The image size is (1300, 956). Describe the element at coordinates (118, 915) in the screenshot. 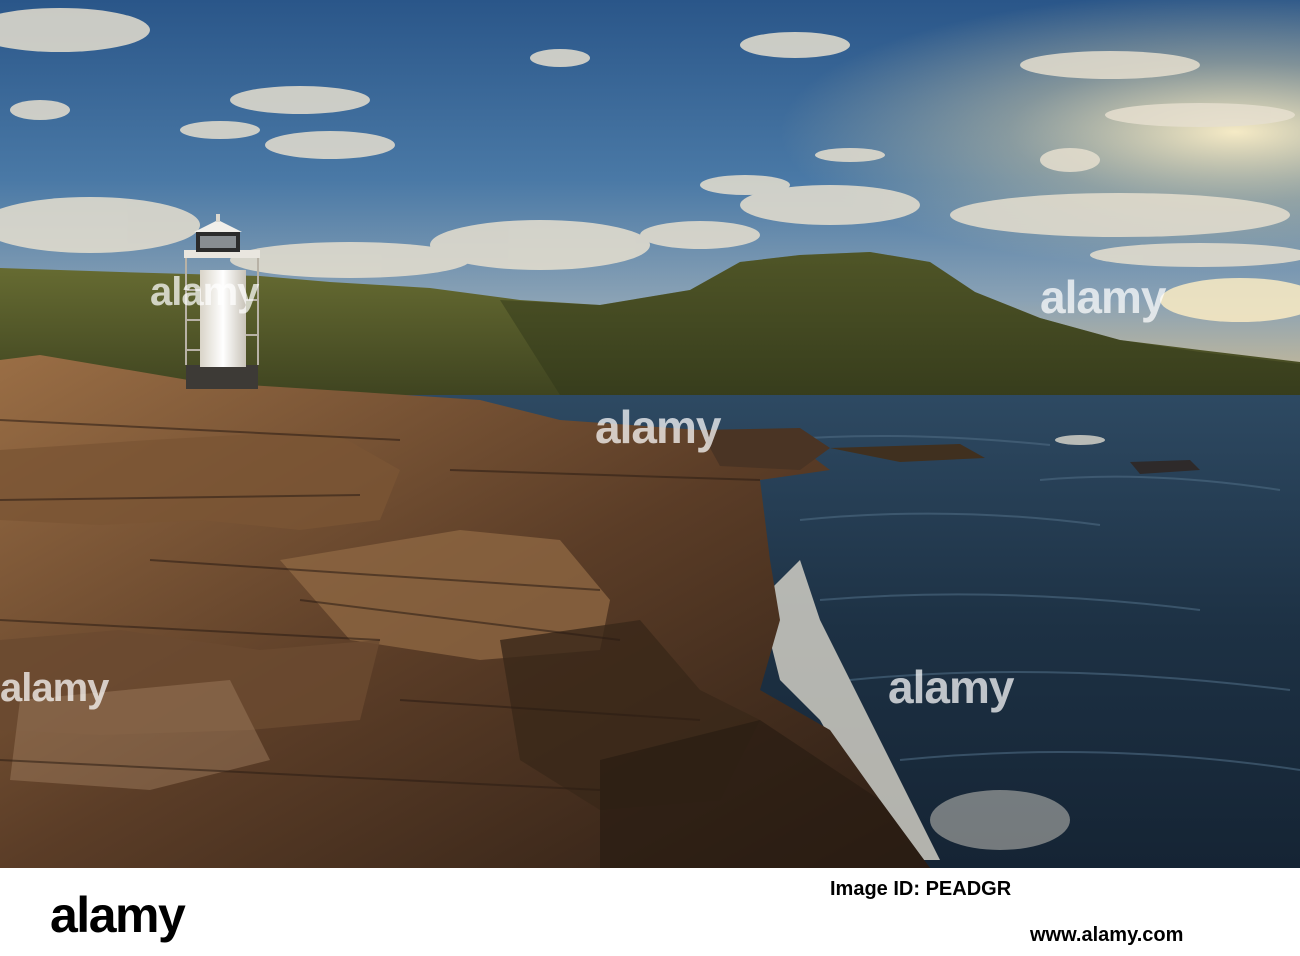

I see `alamy-logo: alamy` at that location.